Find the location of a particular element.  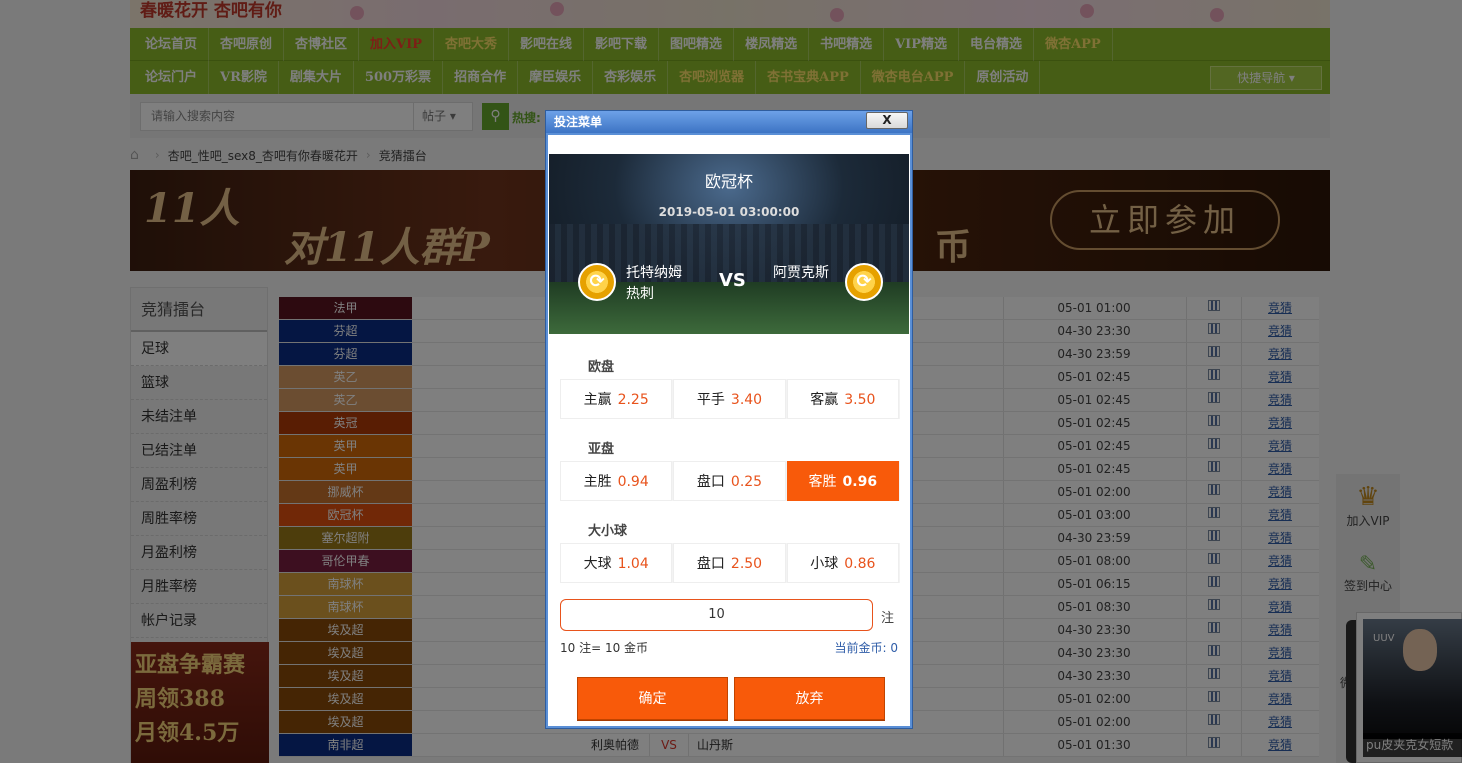

bet-cost-calc: 10 注= 10 金币 is located at coordinates (604, 648).